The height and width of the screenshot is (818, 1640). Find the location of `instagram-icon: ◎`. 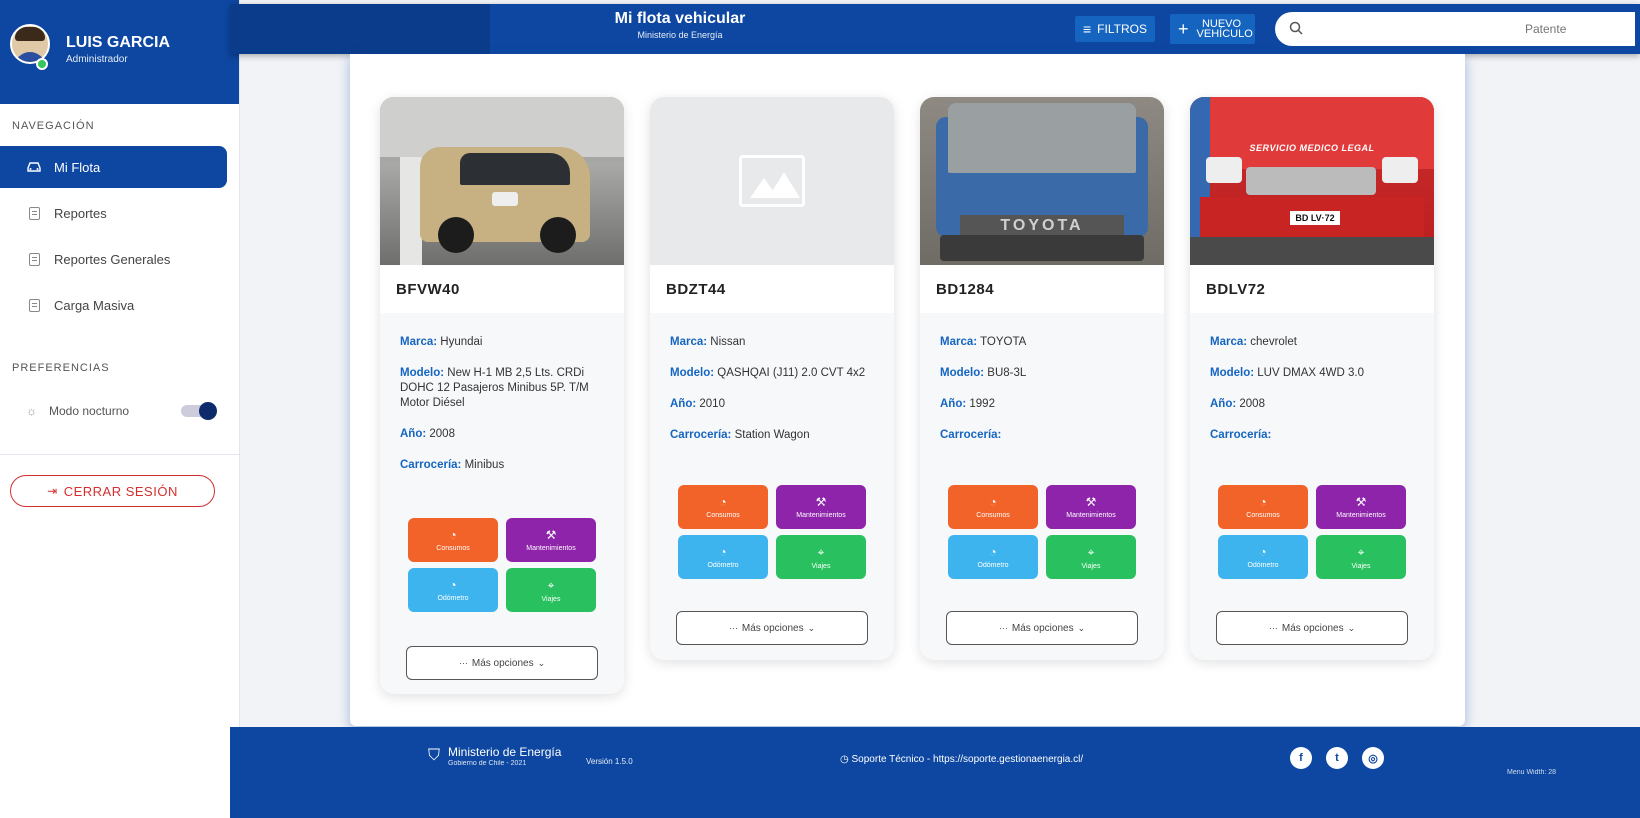

instagram-icon: ◎ is located at coordinates (1373, 758).